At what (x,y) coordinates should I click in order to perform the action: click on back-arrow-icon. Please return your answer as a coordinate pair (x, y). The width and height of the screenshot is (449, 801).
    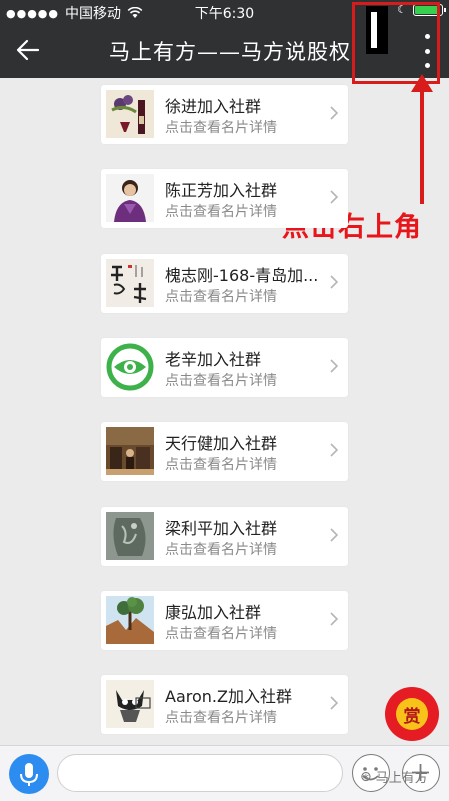
    Looking at the image, I should click on (28, 50).